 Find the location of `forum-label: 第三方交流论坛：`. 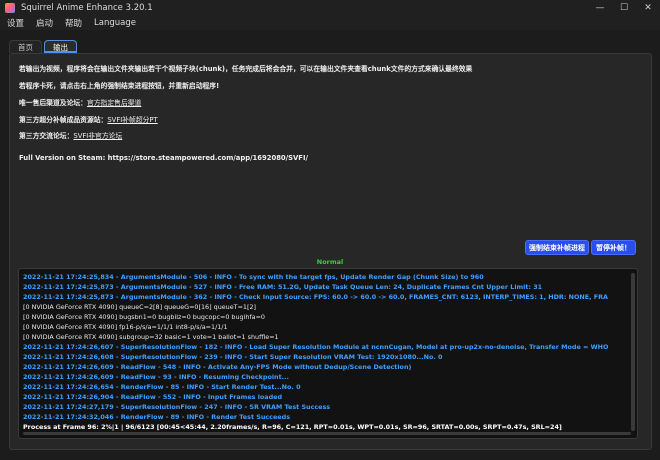

forum-label: 第三方交流论坛： is located at coordinates (46, 136).